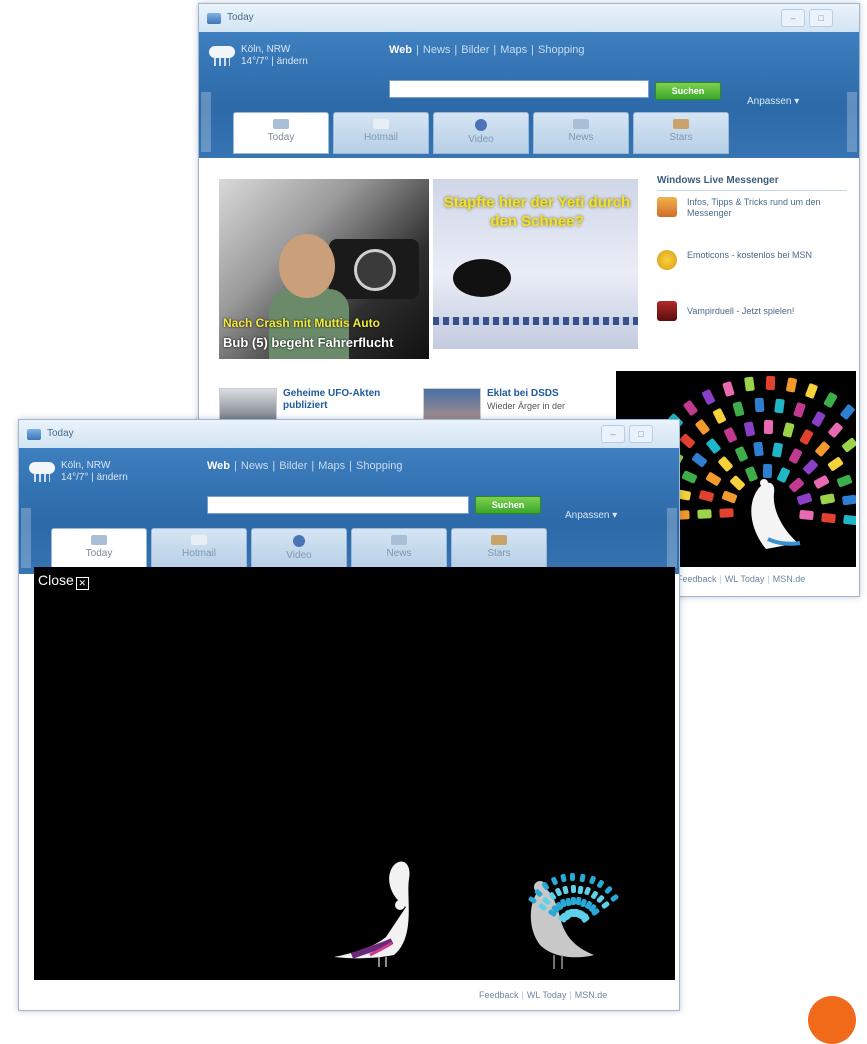  Describe the element at coordinates (752, 265) in the screenshot. I see `messenger-item: Emoticons - kostenlos bei MSN` at that location.